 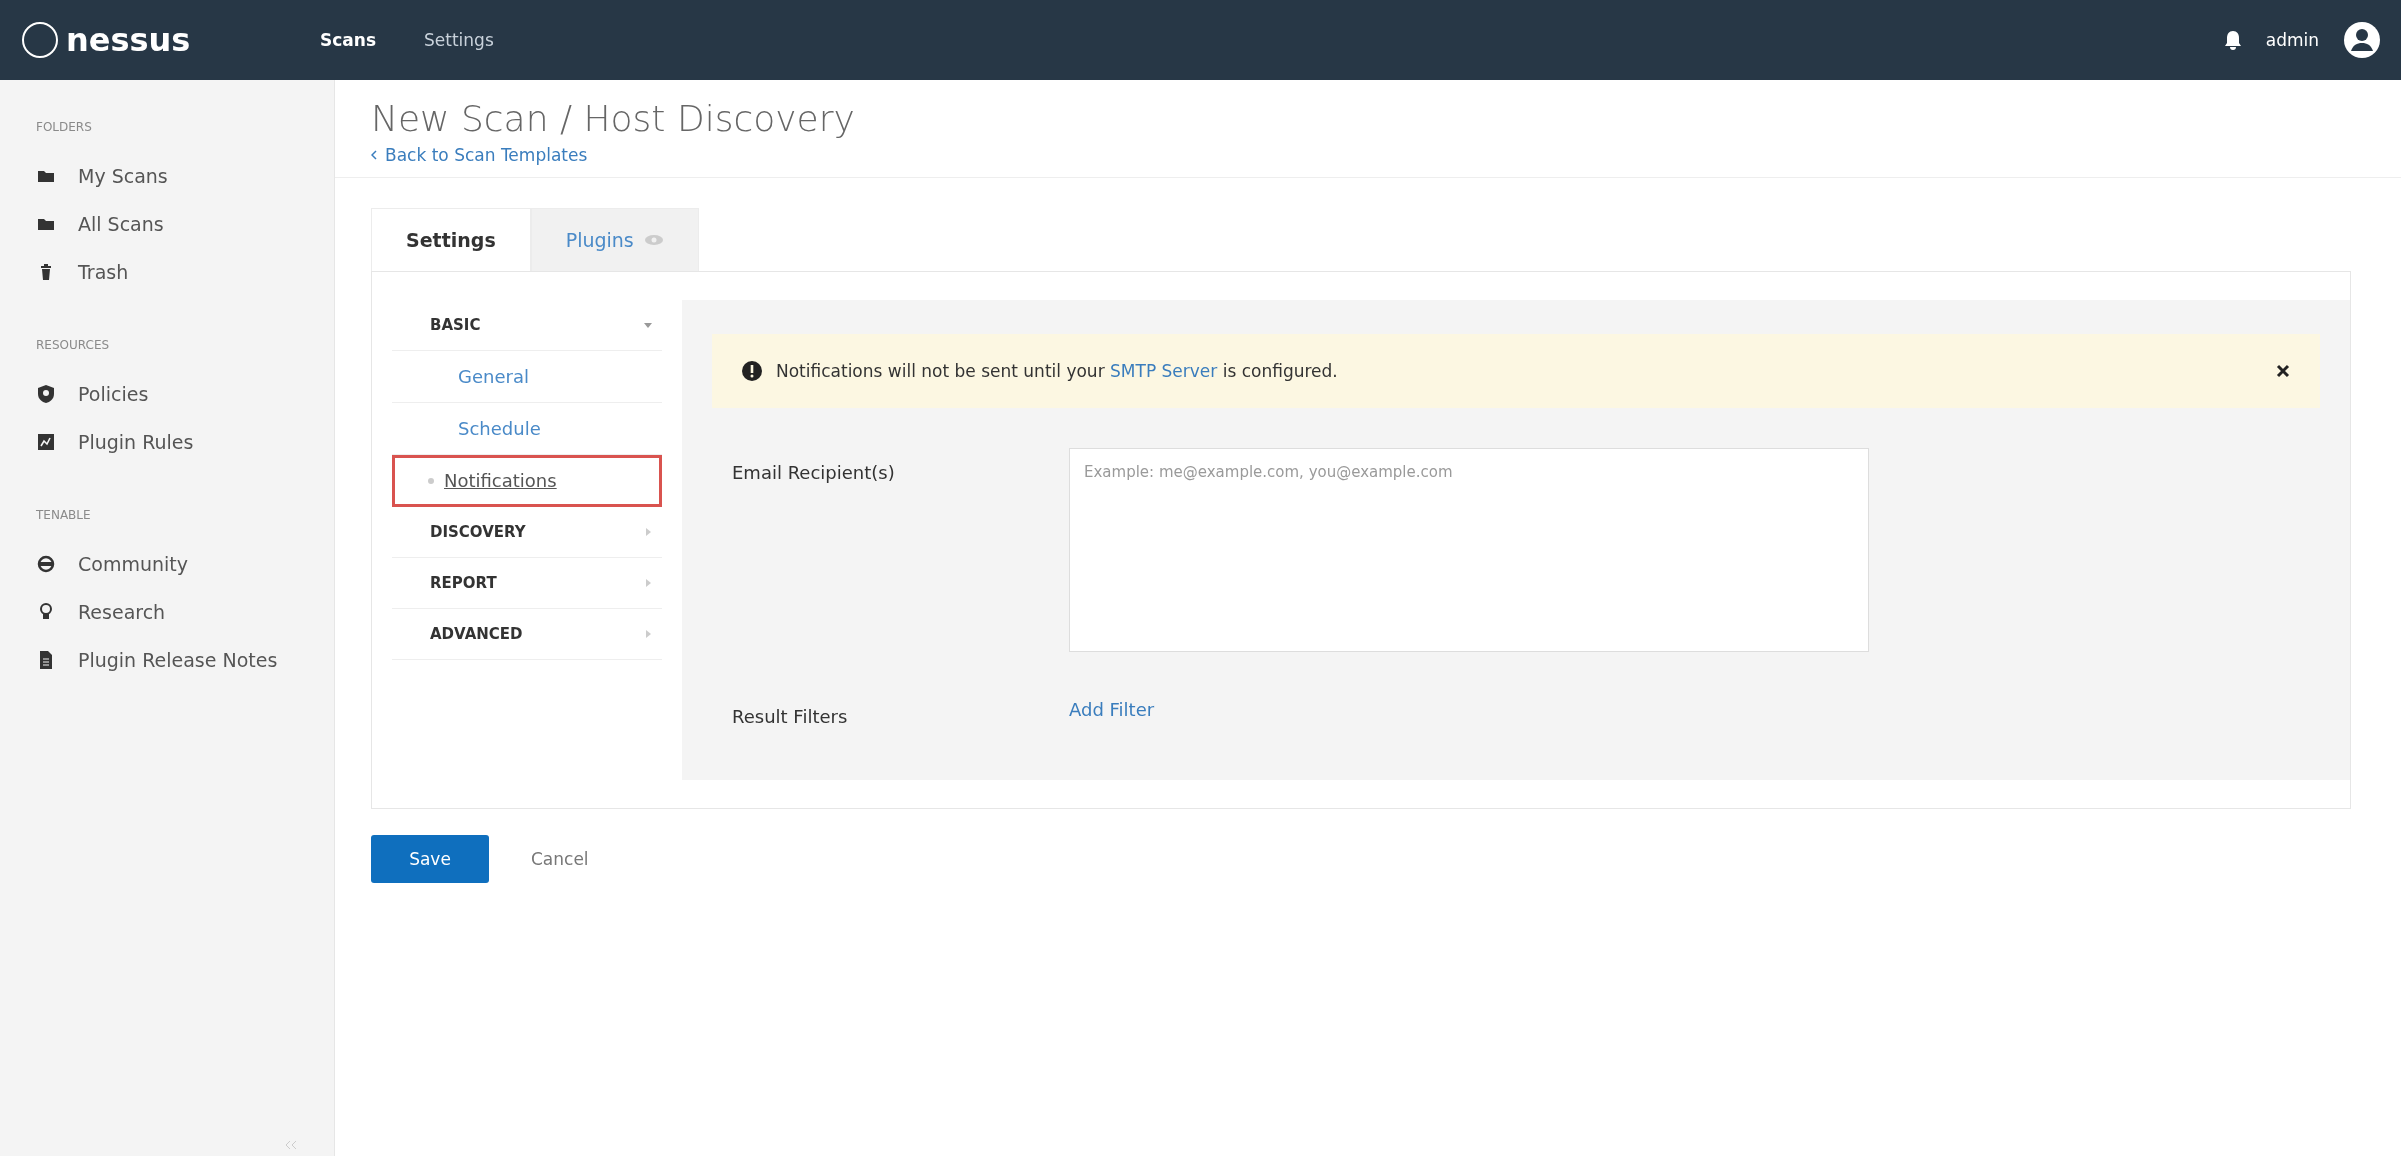 What do you see at coordinates (185, 564) in the screenshot?
I see `sidebar-item: Community` at bounding box center [185, 564].